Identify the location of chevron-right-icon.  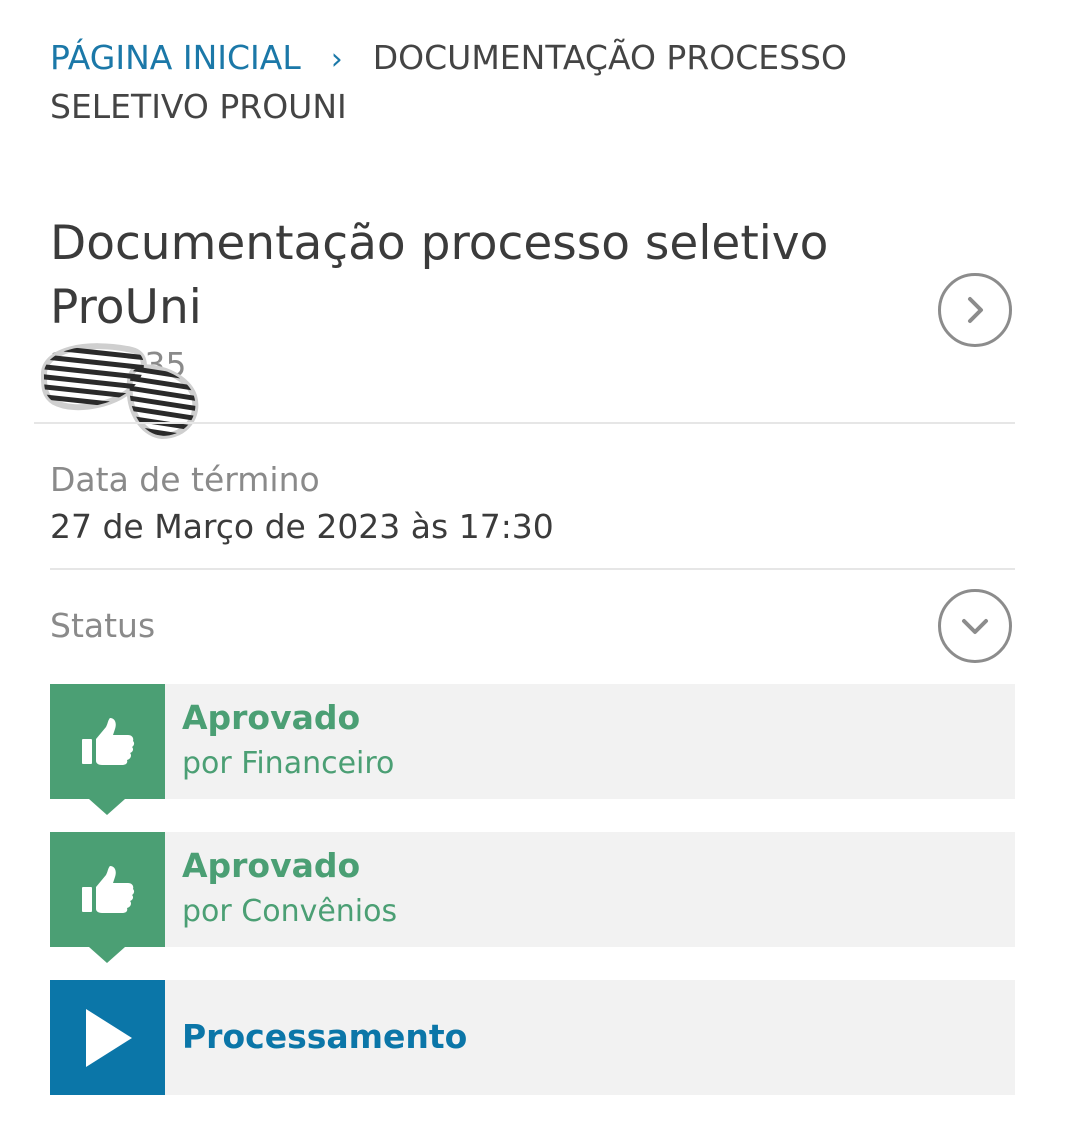
(975, 310).